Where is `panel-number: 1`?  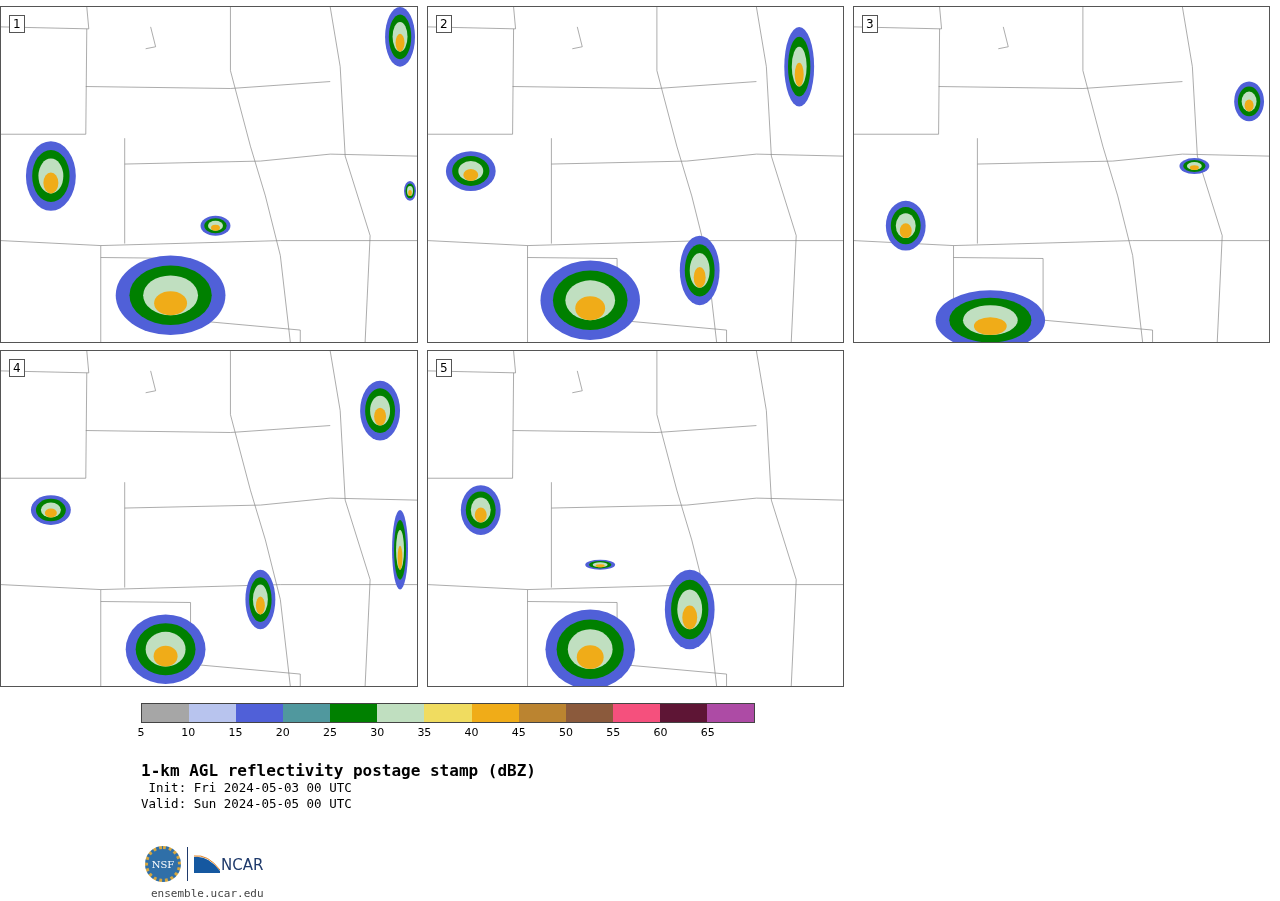 panel-number: 1 is located at coordinates (17, 24).